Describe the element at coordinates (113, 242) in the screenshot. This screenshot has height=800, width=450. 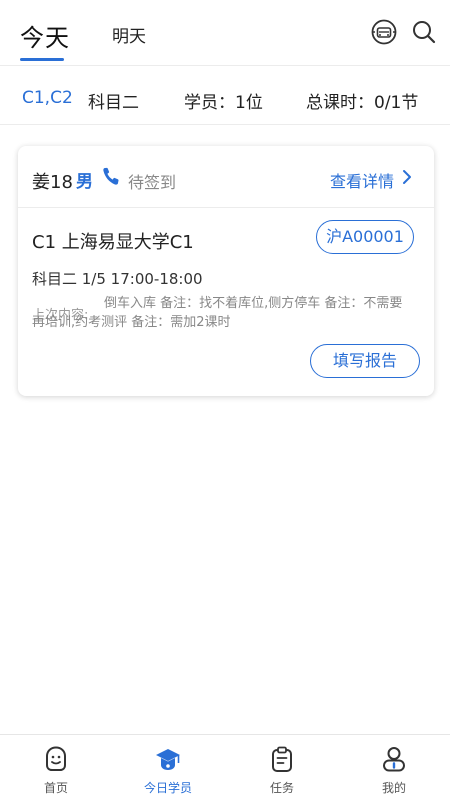
I see `school-name: C1 上海易显大学C1` at that location.